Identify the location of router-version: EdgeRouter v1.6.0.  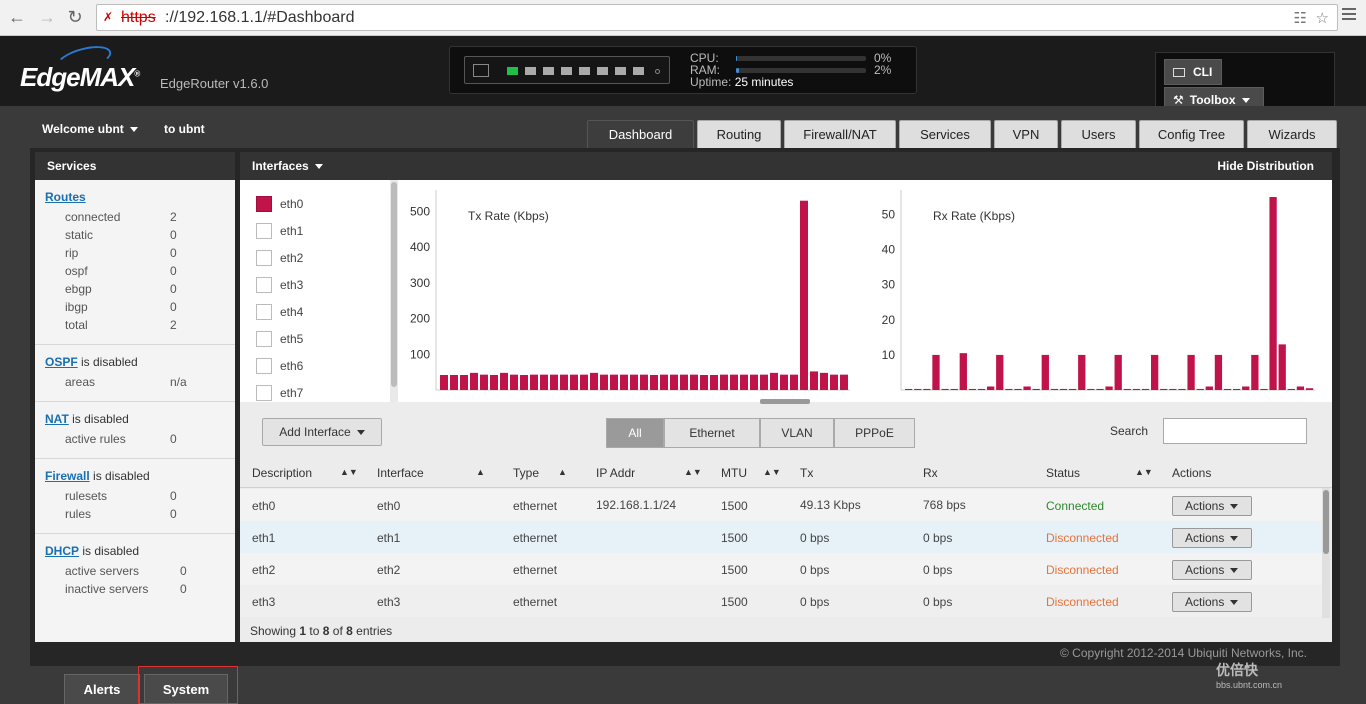
(214, 83).